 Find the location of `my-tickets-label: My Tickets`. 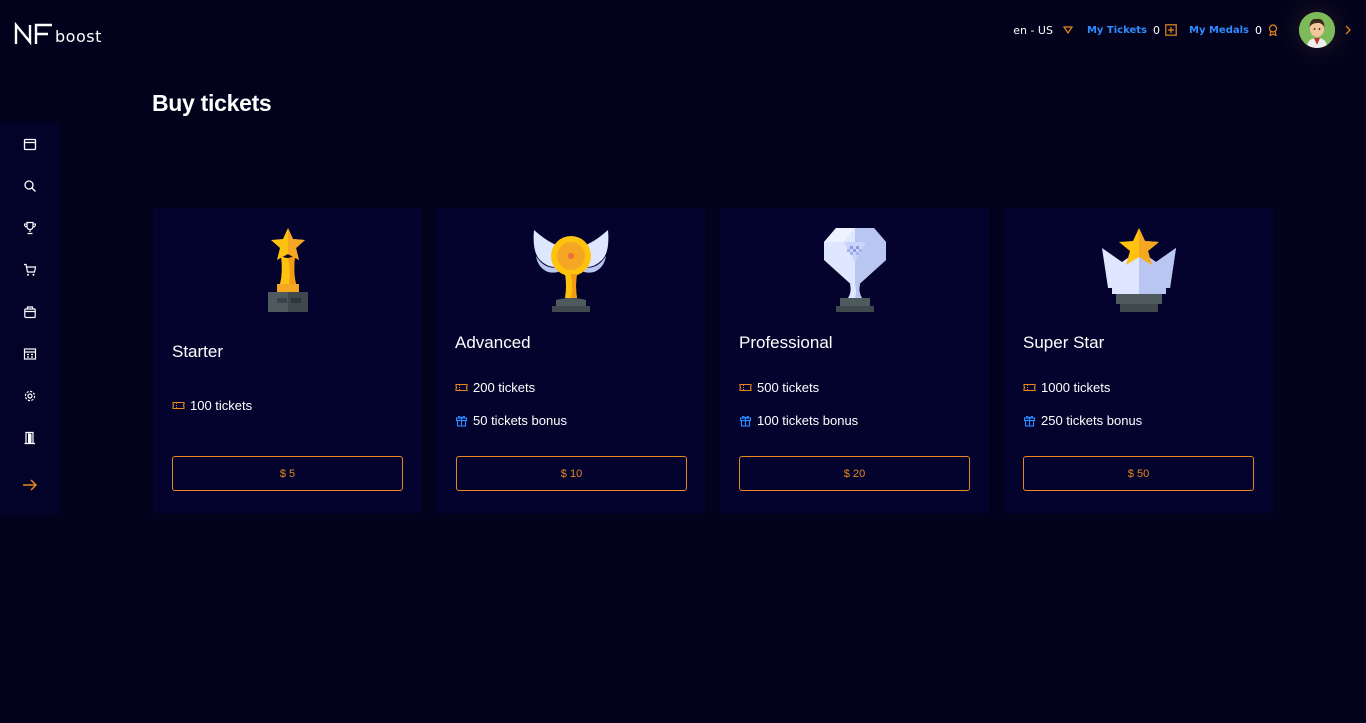

my-tickets-label: My Tickets is located at coordinates (1117, 30).